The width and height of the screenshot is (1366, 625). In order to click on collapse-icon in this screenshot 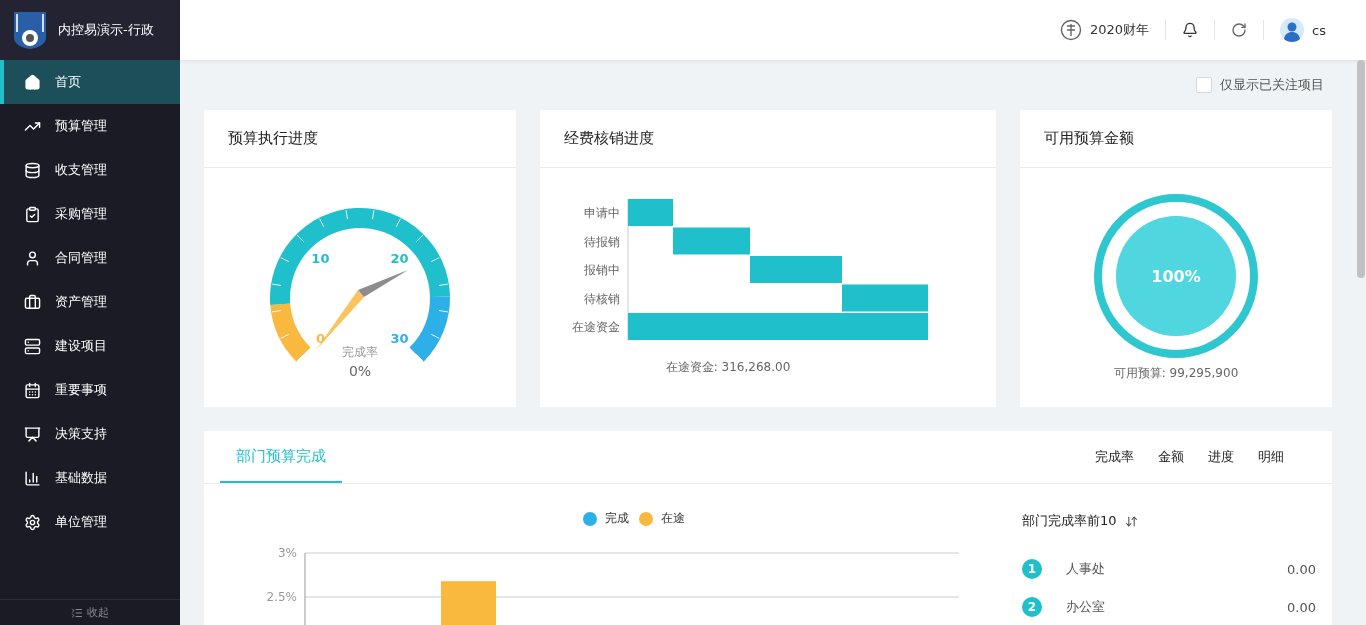, I will do `click(77, 612)`.